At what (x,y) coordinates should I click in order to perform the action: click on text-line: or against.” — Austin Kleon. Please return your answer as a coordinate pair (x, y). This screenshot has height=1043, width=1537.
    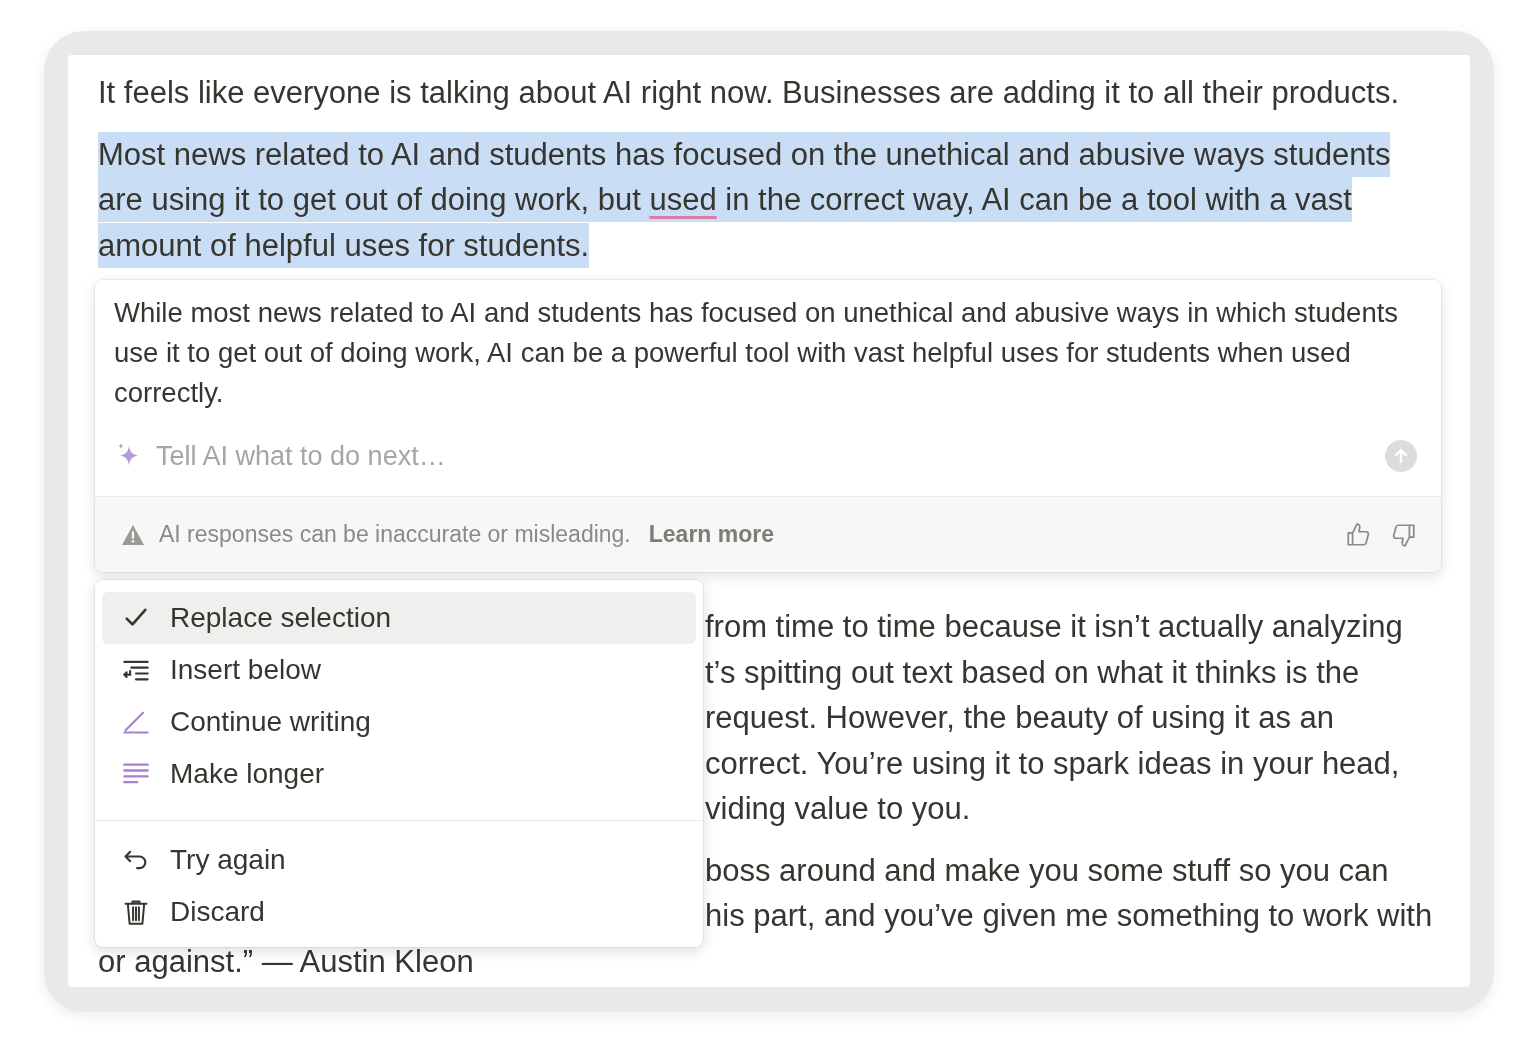
    Looking at the image, I should click on (286, 961).